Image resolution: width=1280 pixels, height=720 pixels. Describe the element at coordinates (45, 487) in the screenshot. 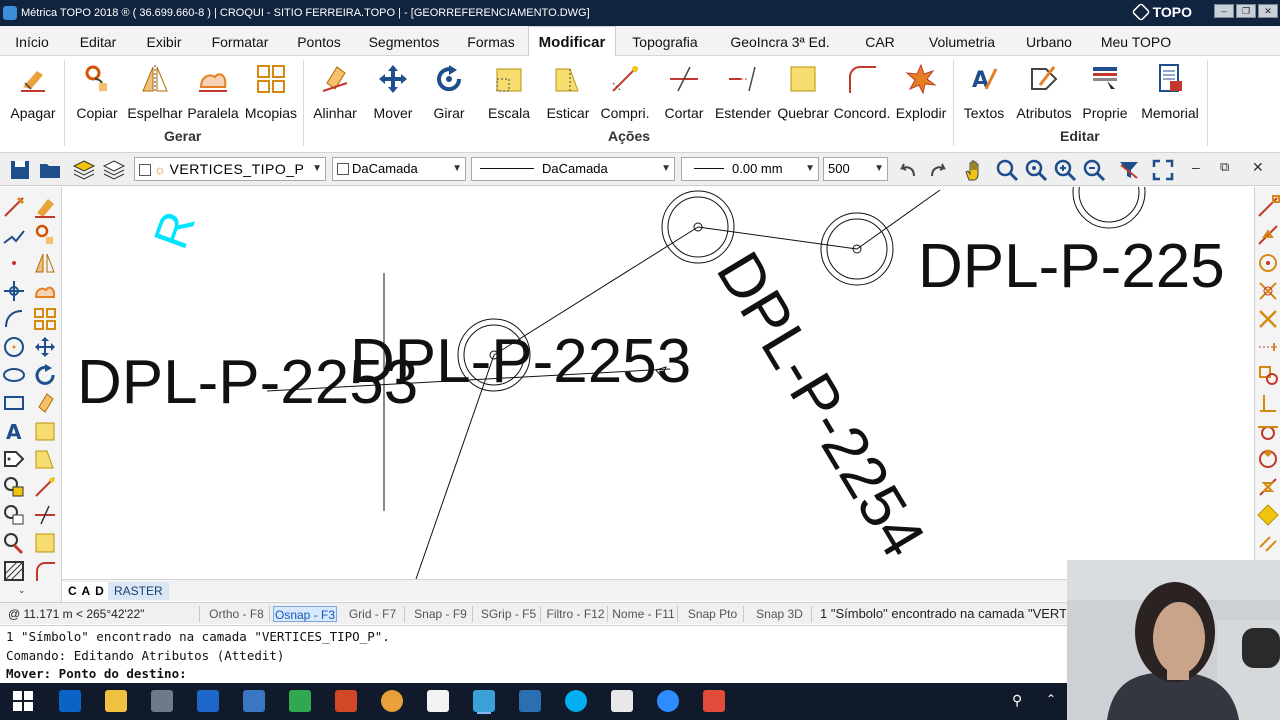

I see `lengthen-icon` at that location.